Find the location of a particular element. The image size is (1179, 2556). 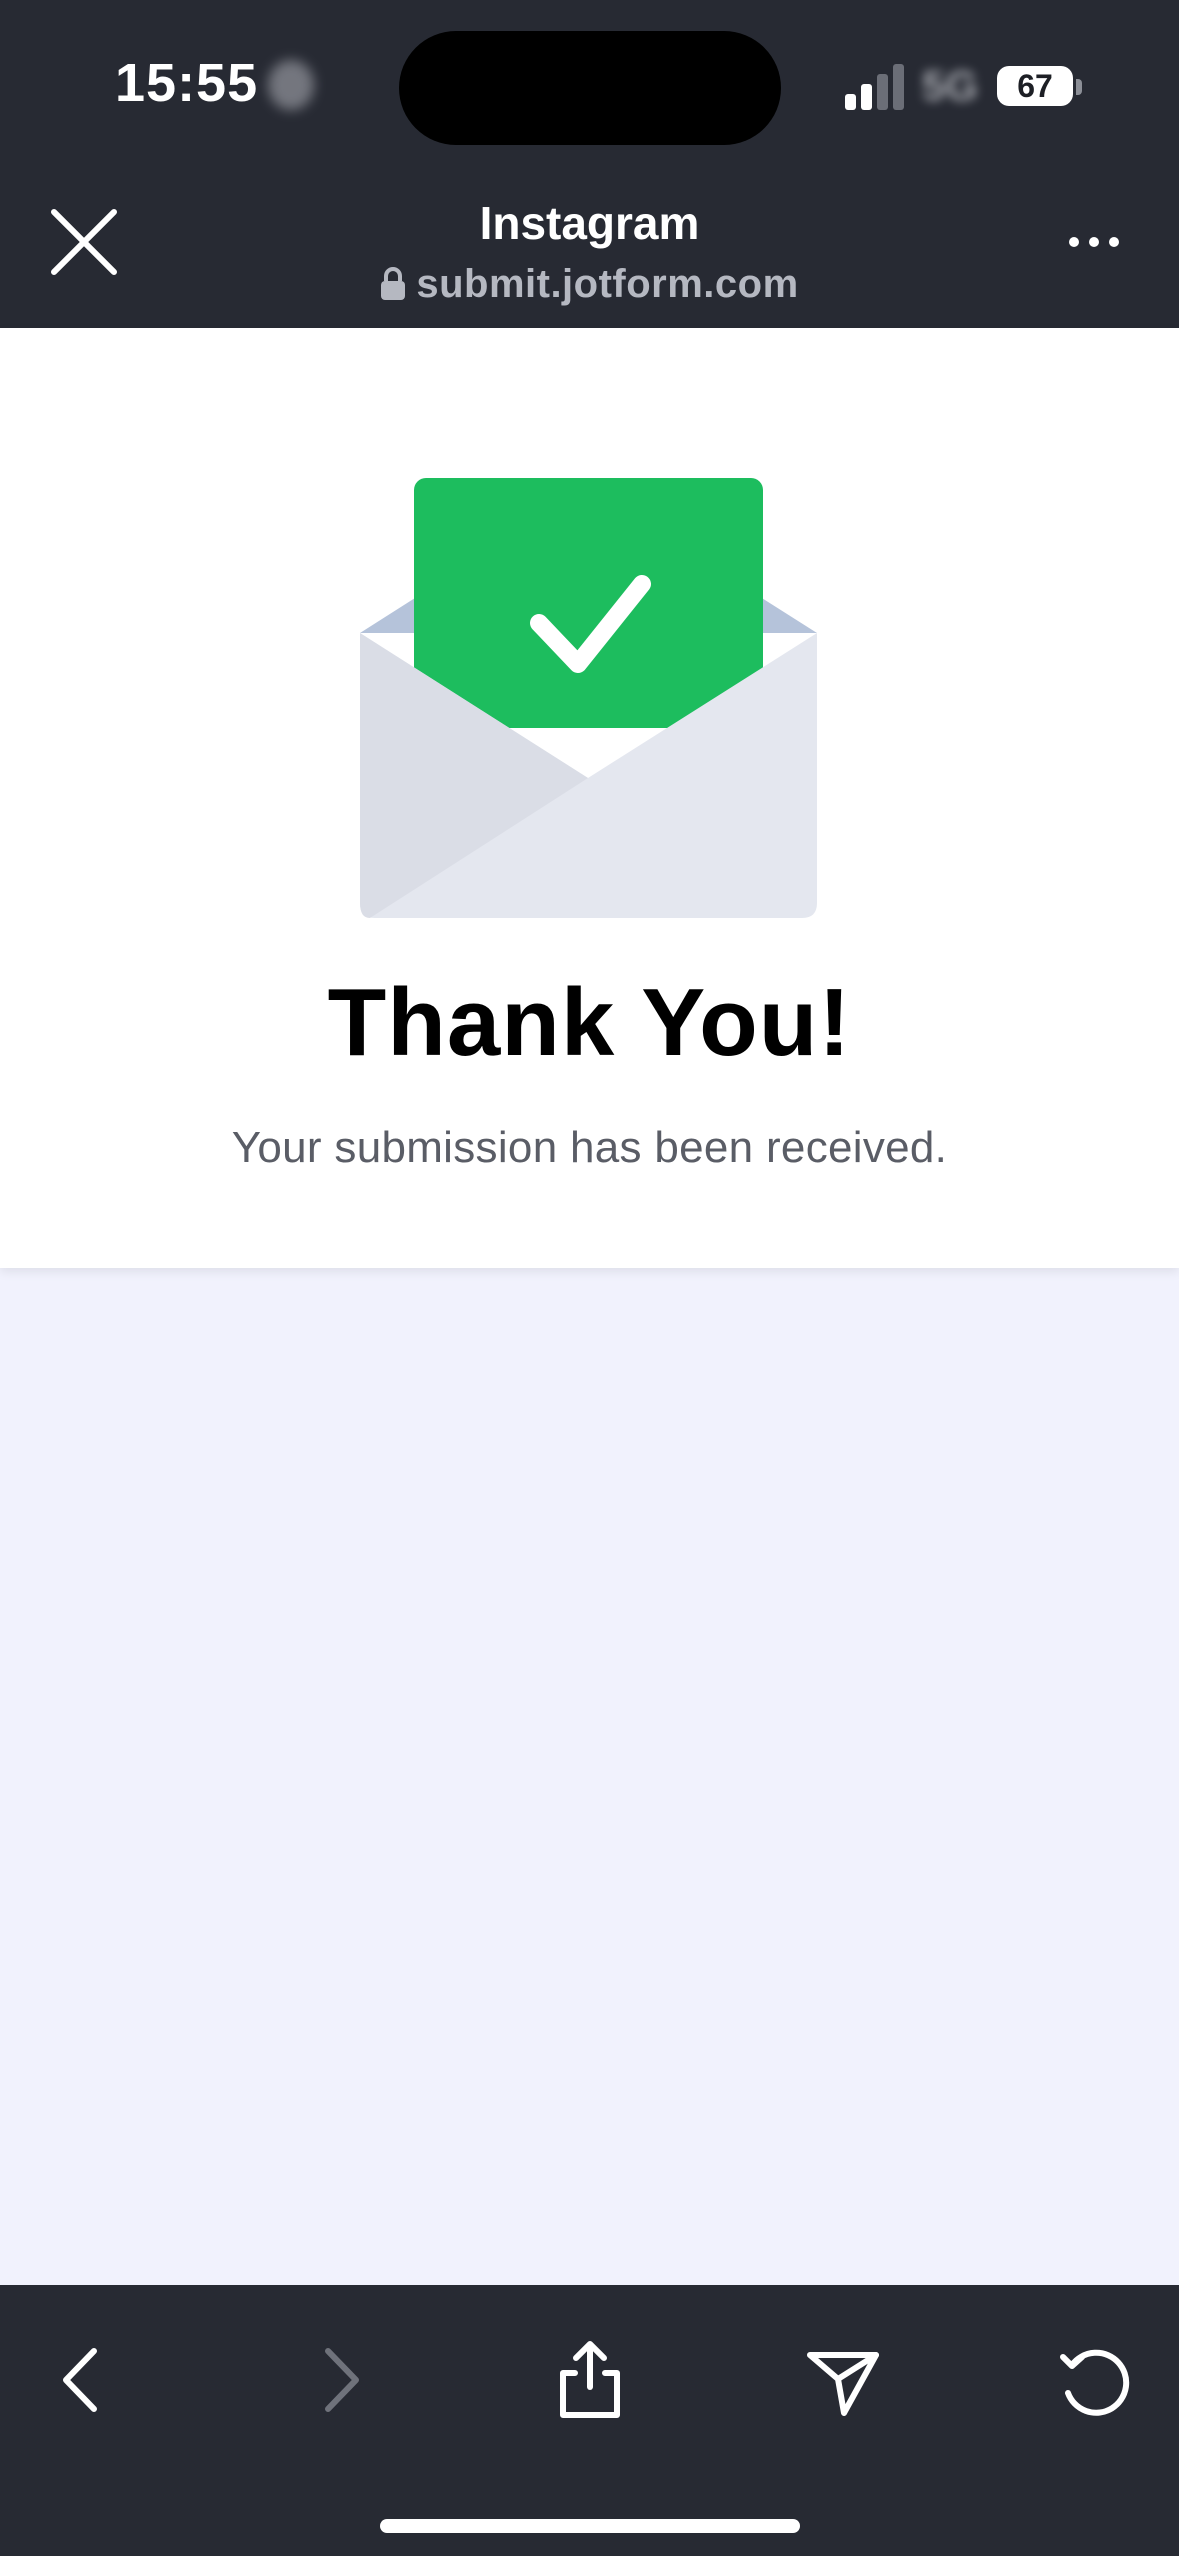

dynamic-island is located at coordinates (590, 88).